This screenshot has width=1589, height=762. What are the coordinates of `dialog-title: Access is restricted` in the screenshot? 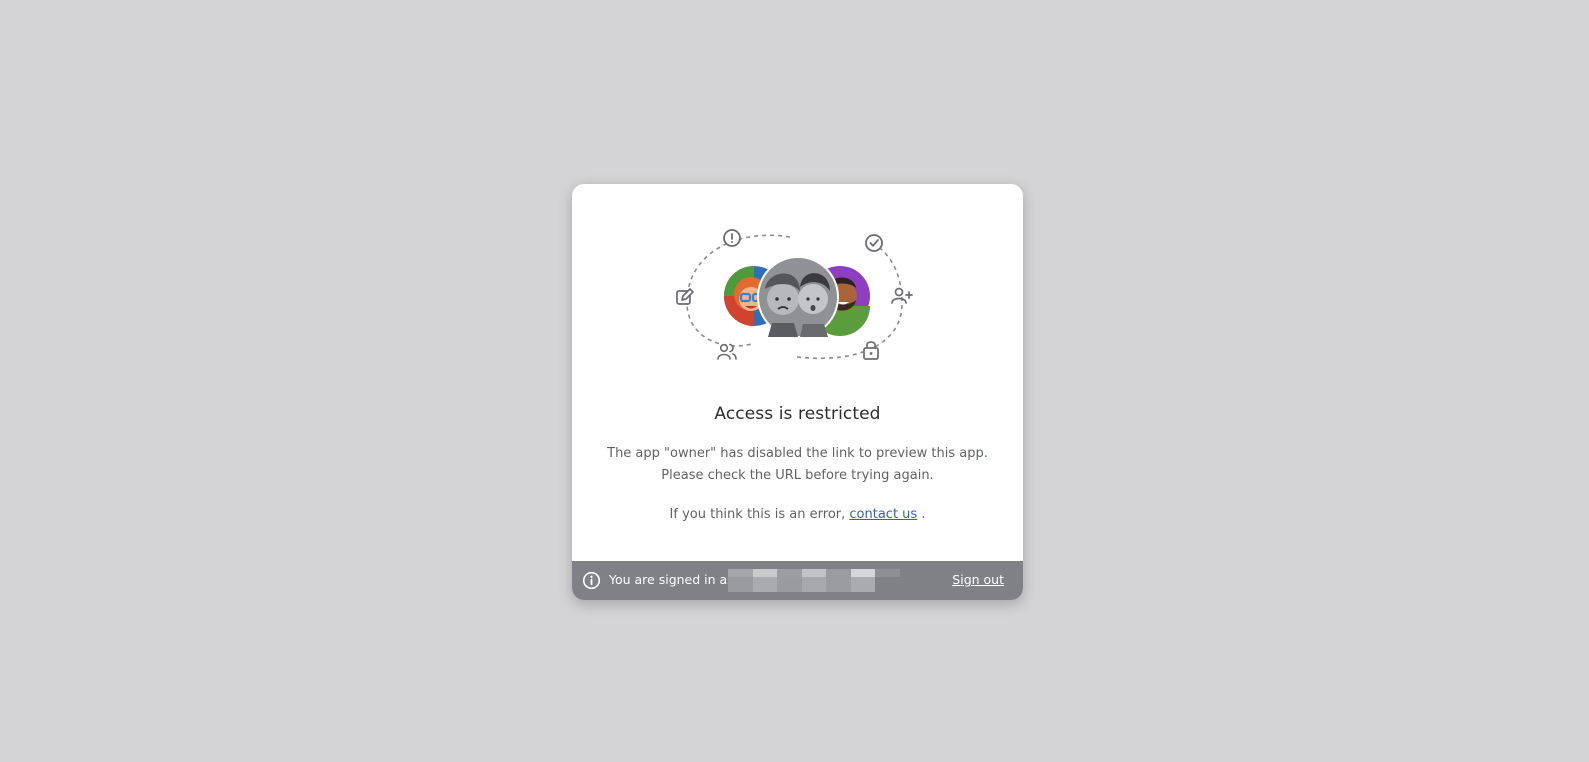 It's located at (797, 414).